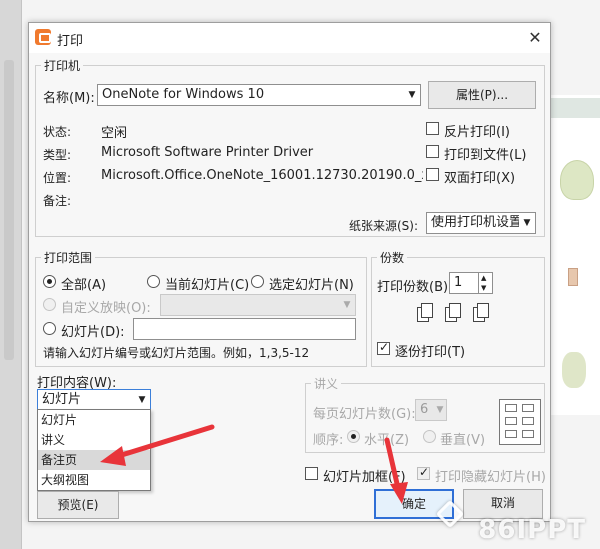  I want to click on range-all-label: 全部(A), so click(84, 285).